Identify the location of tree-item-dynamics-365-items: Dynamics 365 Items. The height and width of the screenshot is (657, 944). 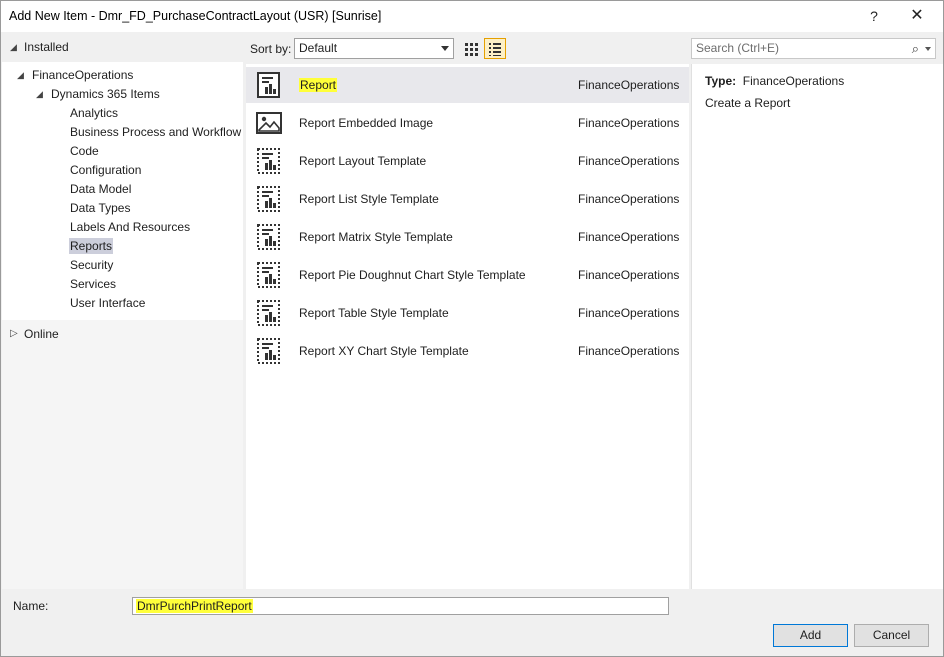
(105, 94).